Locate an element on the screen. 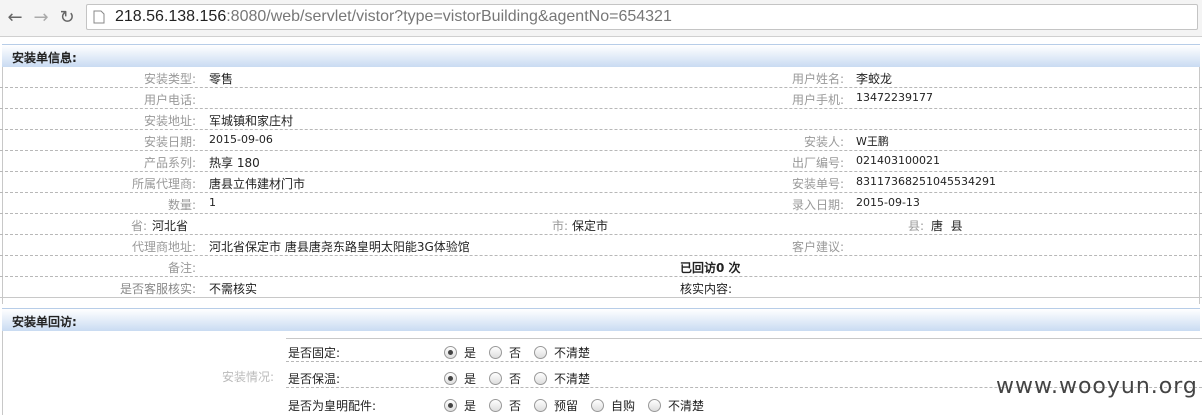  field-label: 用户手机: is located at coordinates (817, 100).